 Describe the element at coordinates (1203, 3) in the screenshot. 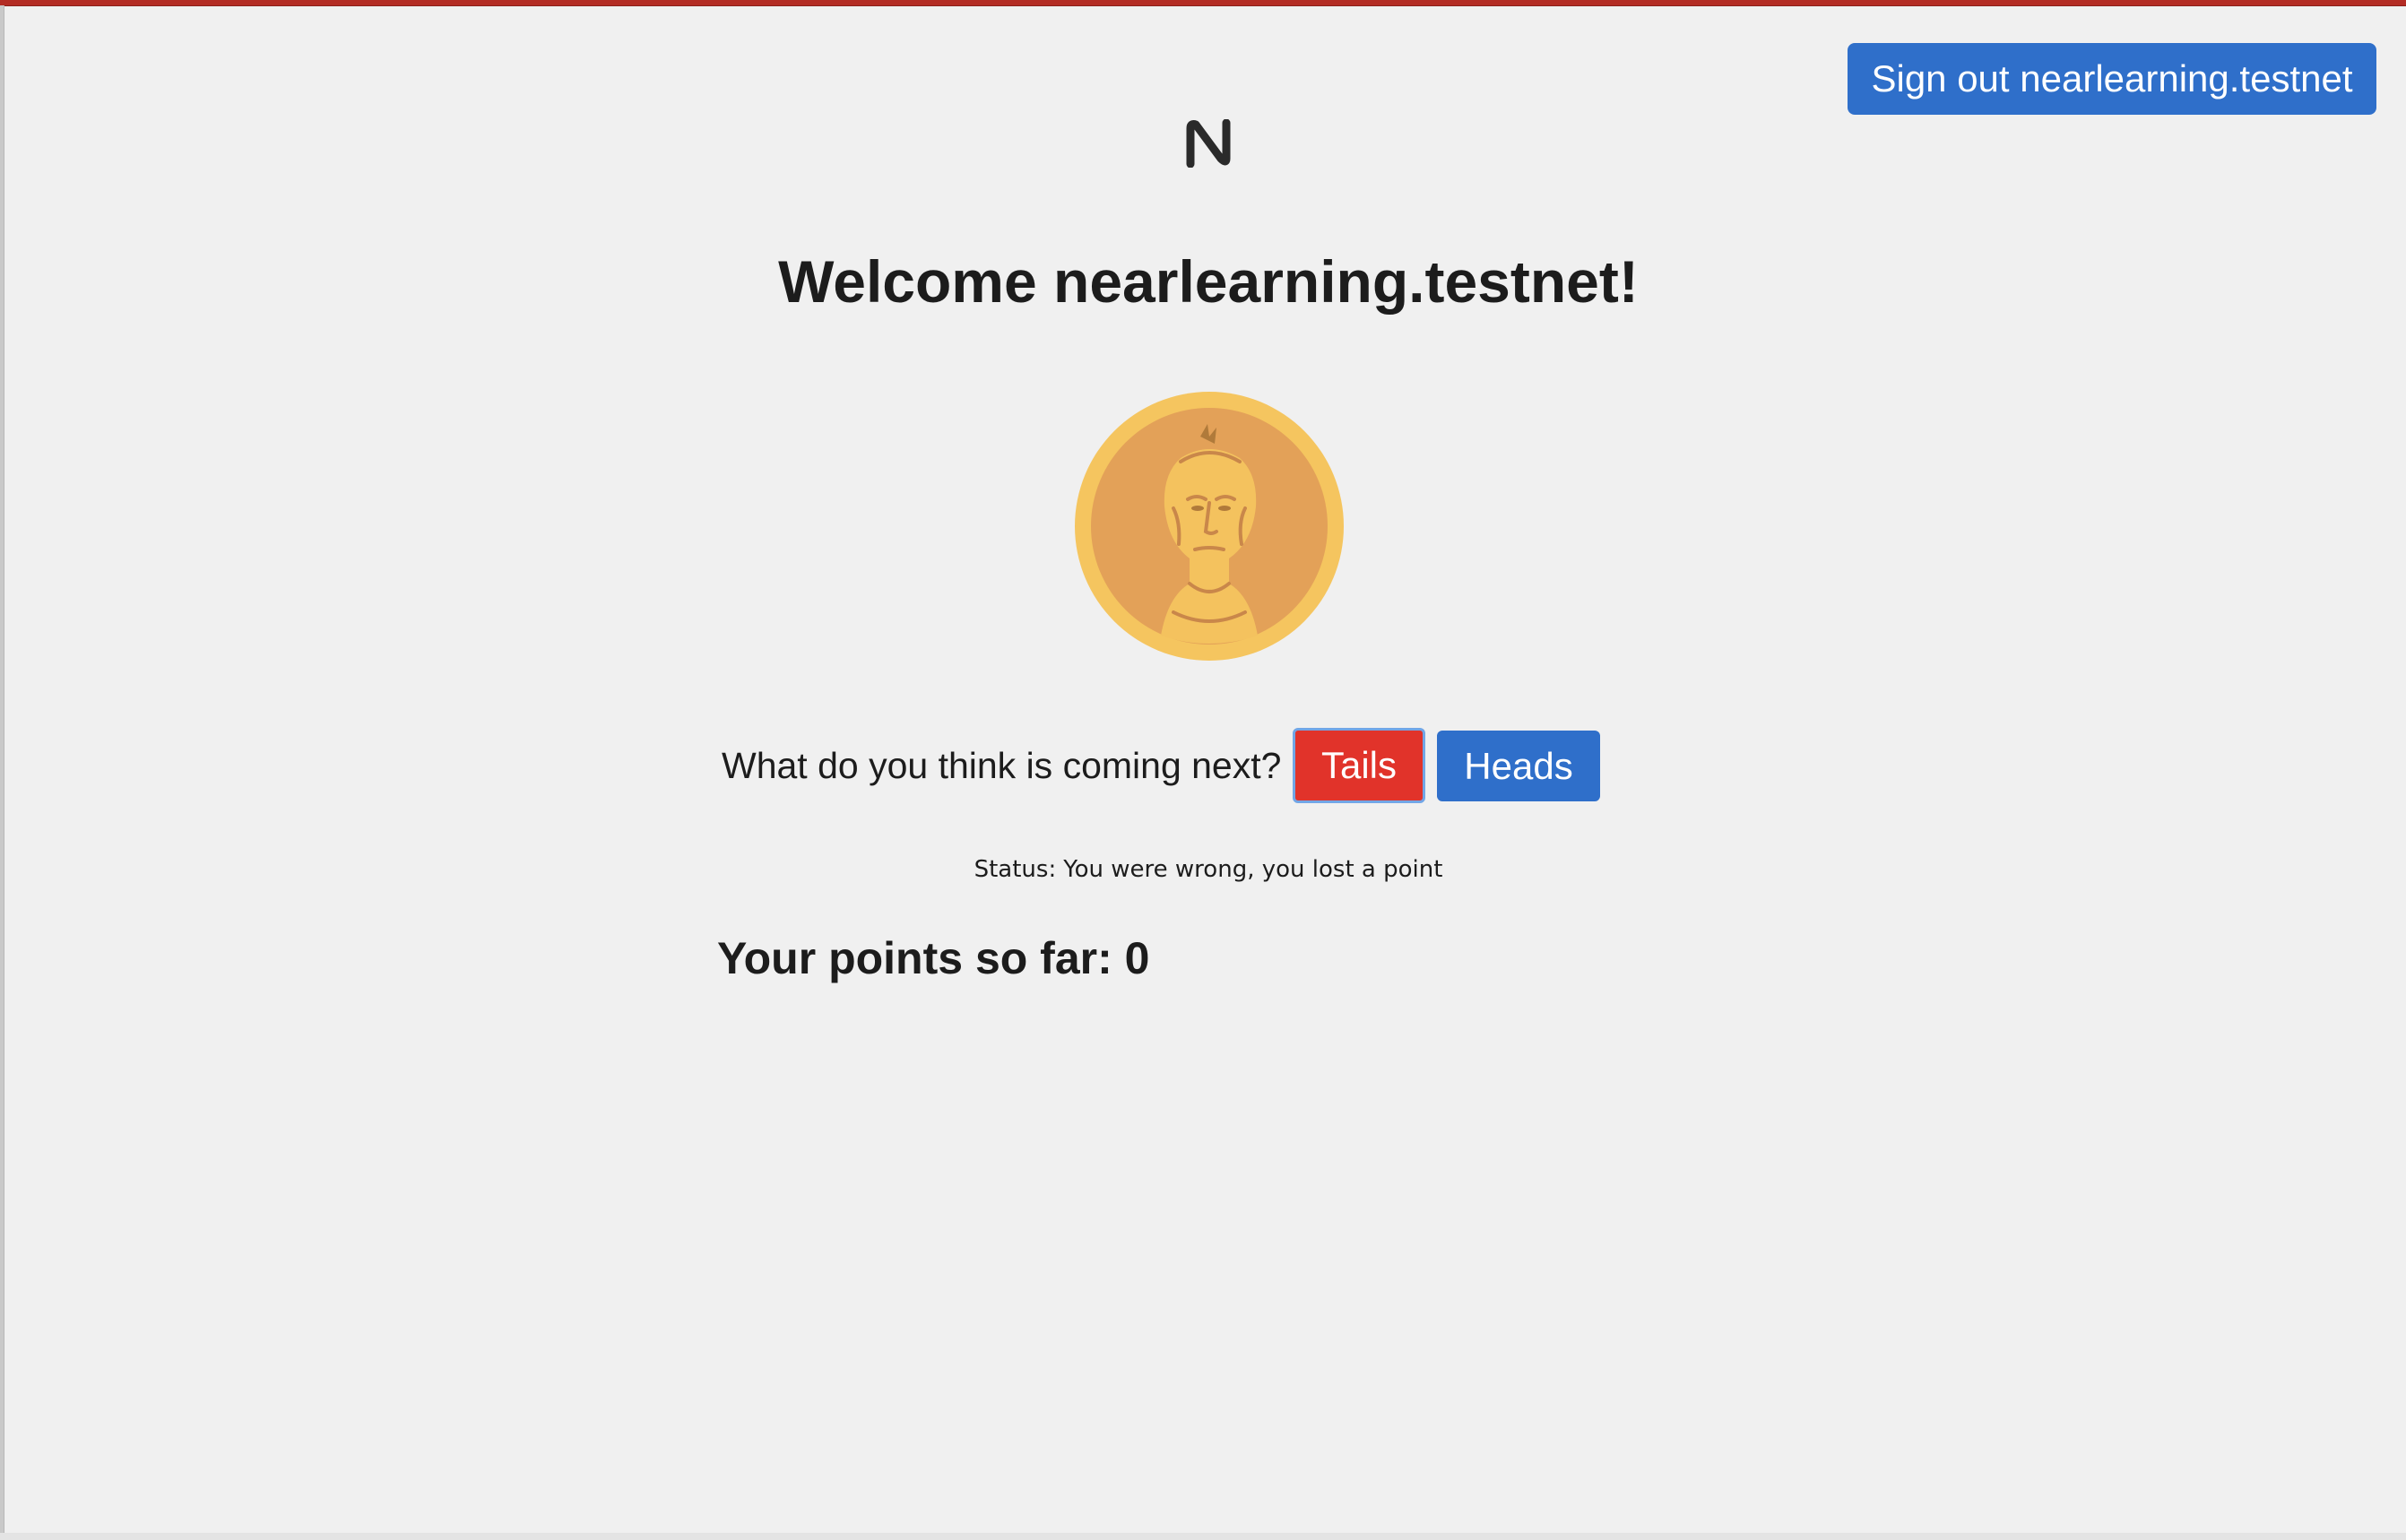

I see `browser-top-edge` at that location.